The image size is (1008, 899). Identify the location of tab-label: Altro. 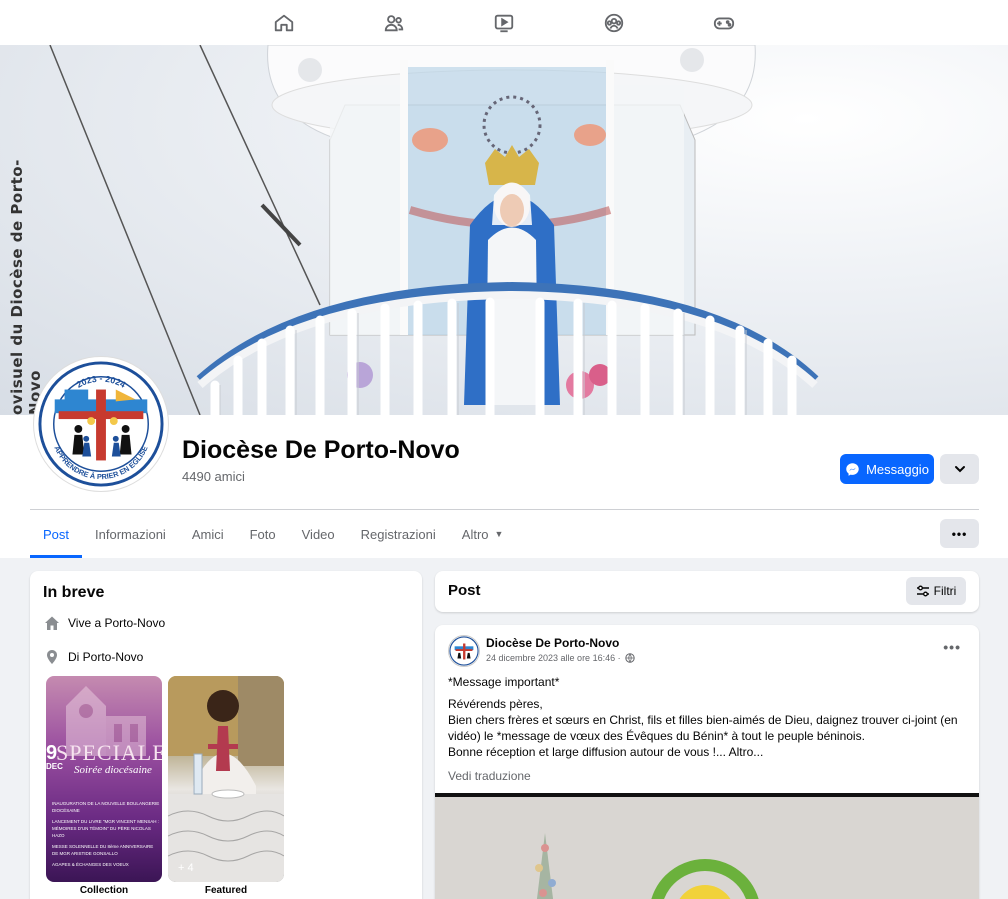
(475, 534).